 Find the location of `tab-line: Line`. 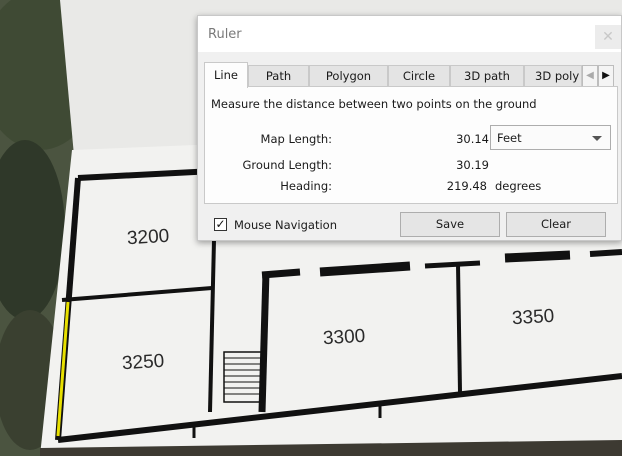

tab-line: Line is located at coordinates (226, 75).